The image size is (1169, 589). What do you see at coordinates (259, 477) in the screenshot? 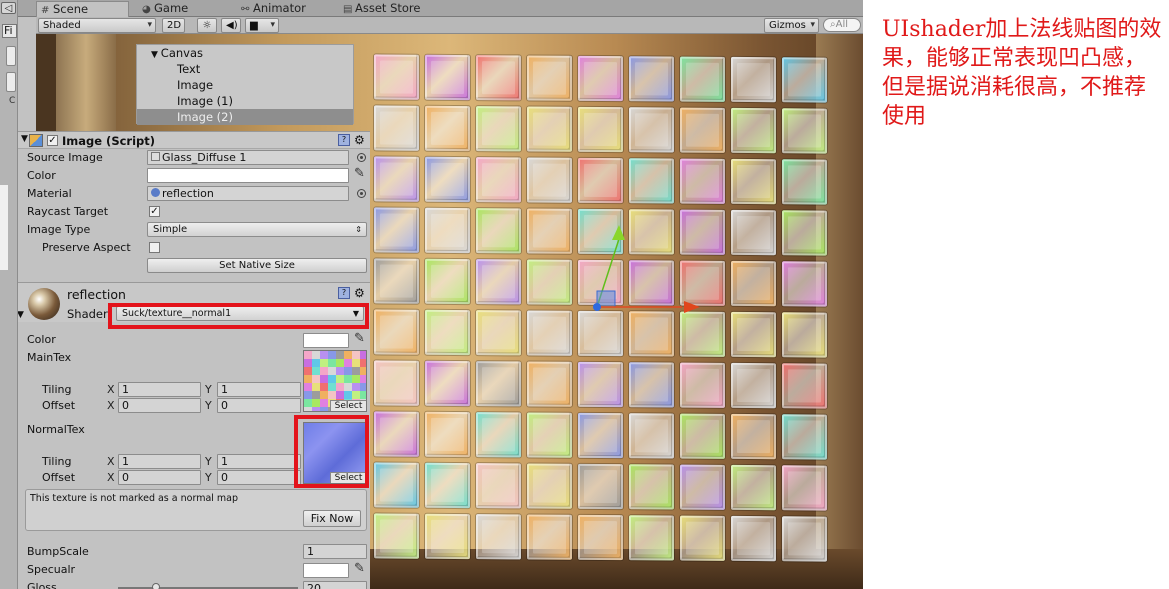
I see `normaltex-offset-y: 0` at bounding box center [259, 477].